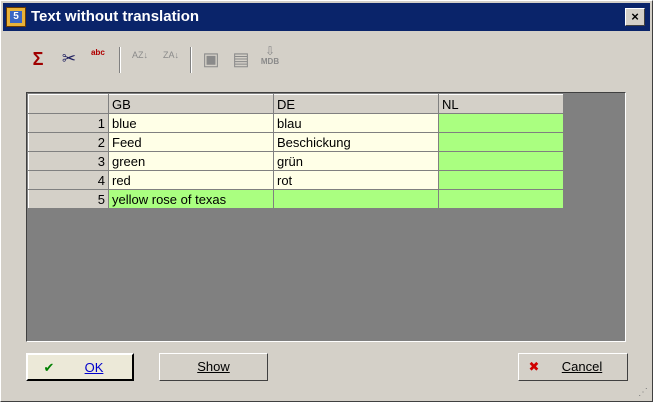 The height and width of the screenshot is (402, 653). Describe the element at coordinates (80, 367) in the screenshot. I see `ok-button: ✔ OK` at that location.